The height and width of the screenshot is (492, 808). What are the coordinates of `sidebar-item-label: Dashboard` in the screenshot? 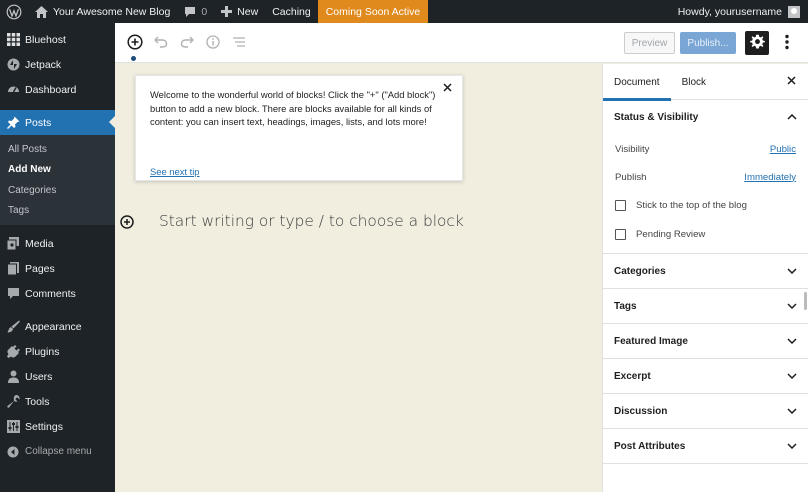 It's located at (51, 89).